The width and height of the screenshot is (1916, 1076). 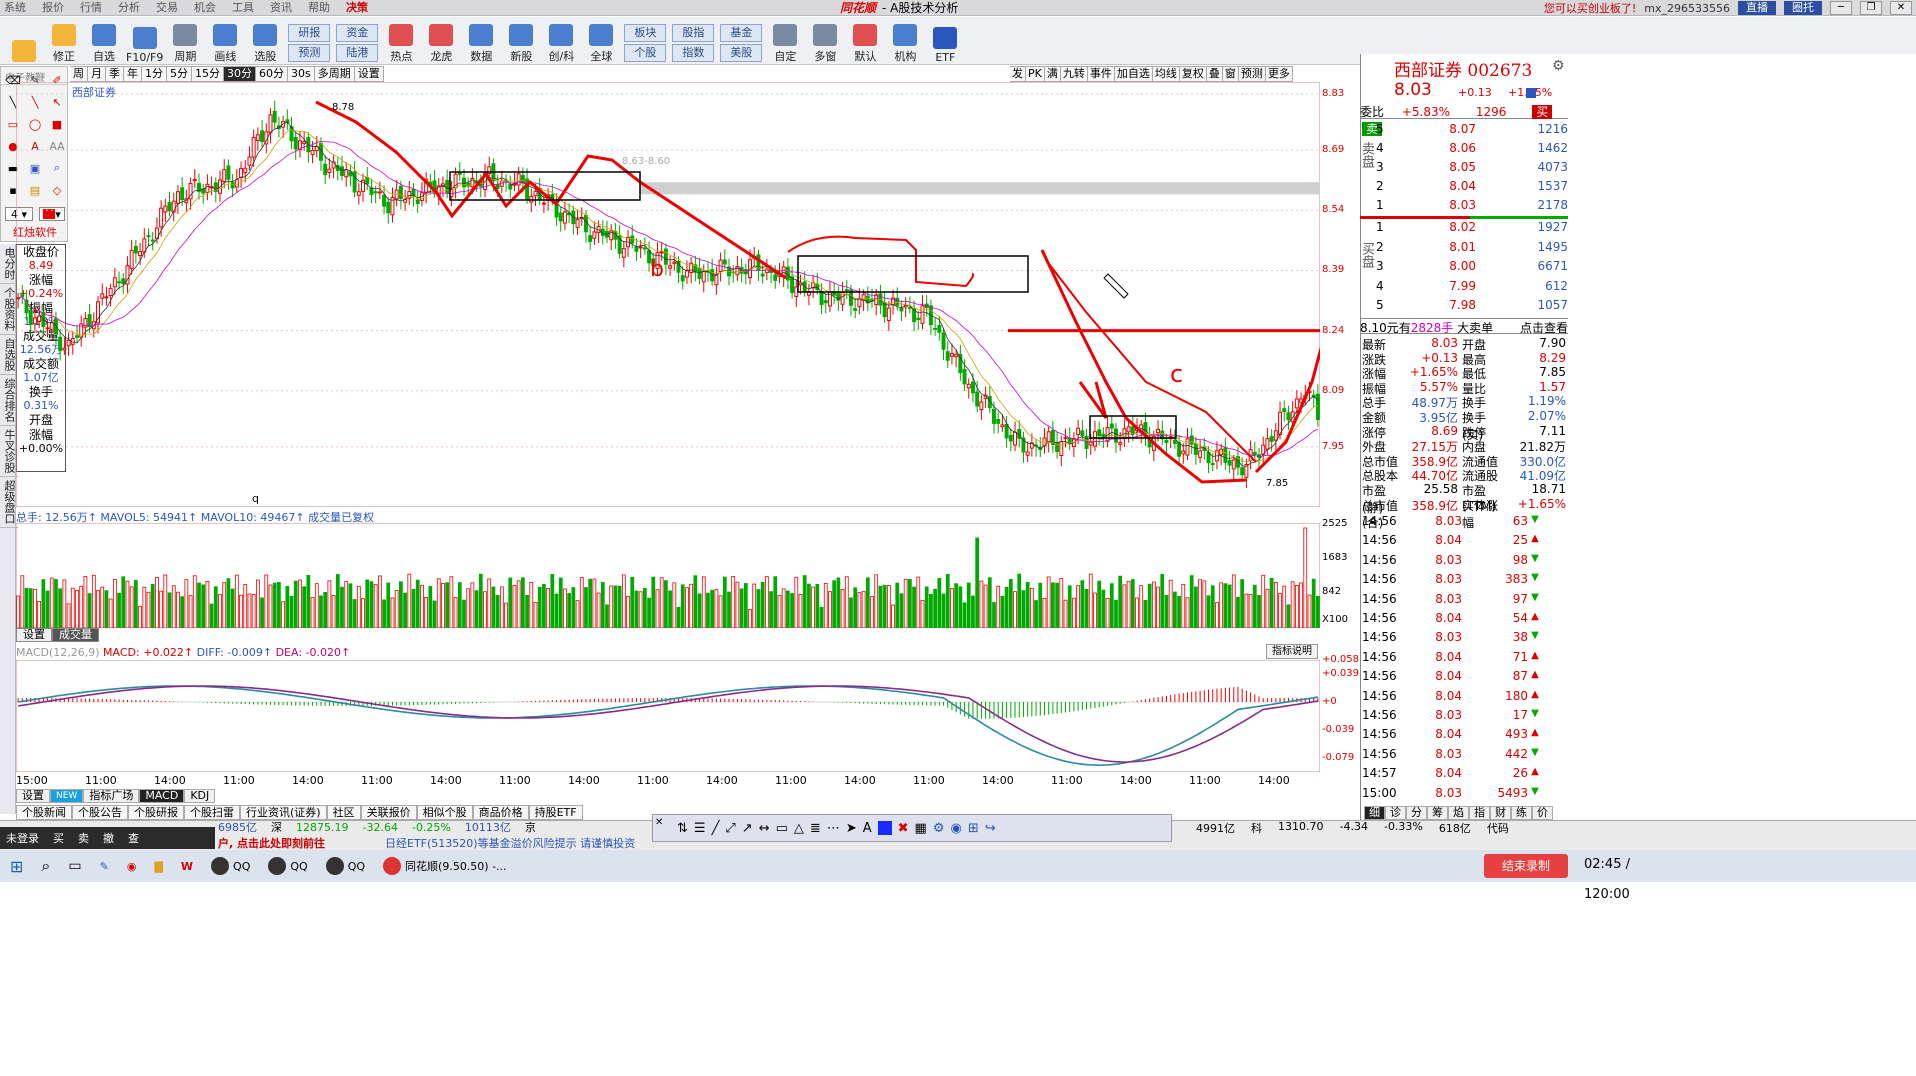 What do you see at coordinates (1472, 169) in the screenshot?
I see `ask-level: 3 8.05 4073` at bounding box center [1472, 169].